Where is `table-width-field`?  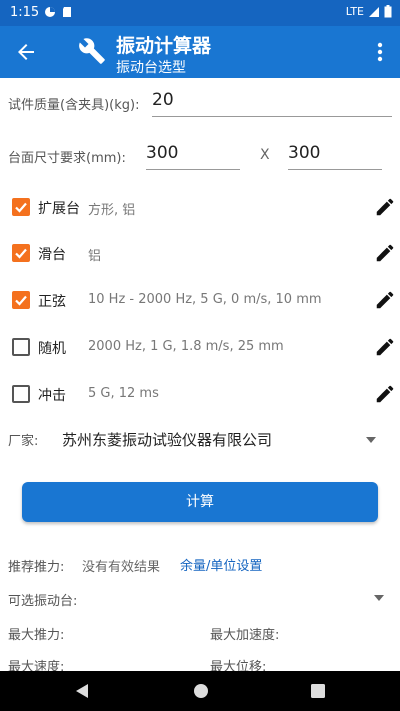 table-width-field is located at coordinates (193, 156).